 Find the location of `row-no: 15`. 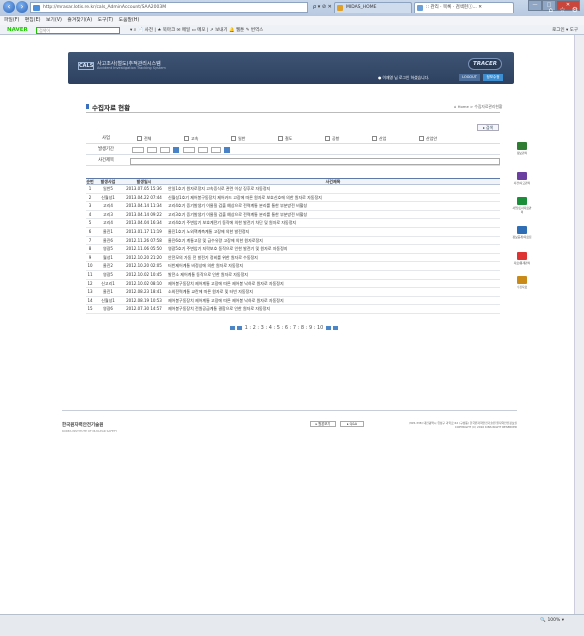

row-no: 15 is located at coordinates (90, 309).